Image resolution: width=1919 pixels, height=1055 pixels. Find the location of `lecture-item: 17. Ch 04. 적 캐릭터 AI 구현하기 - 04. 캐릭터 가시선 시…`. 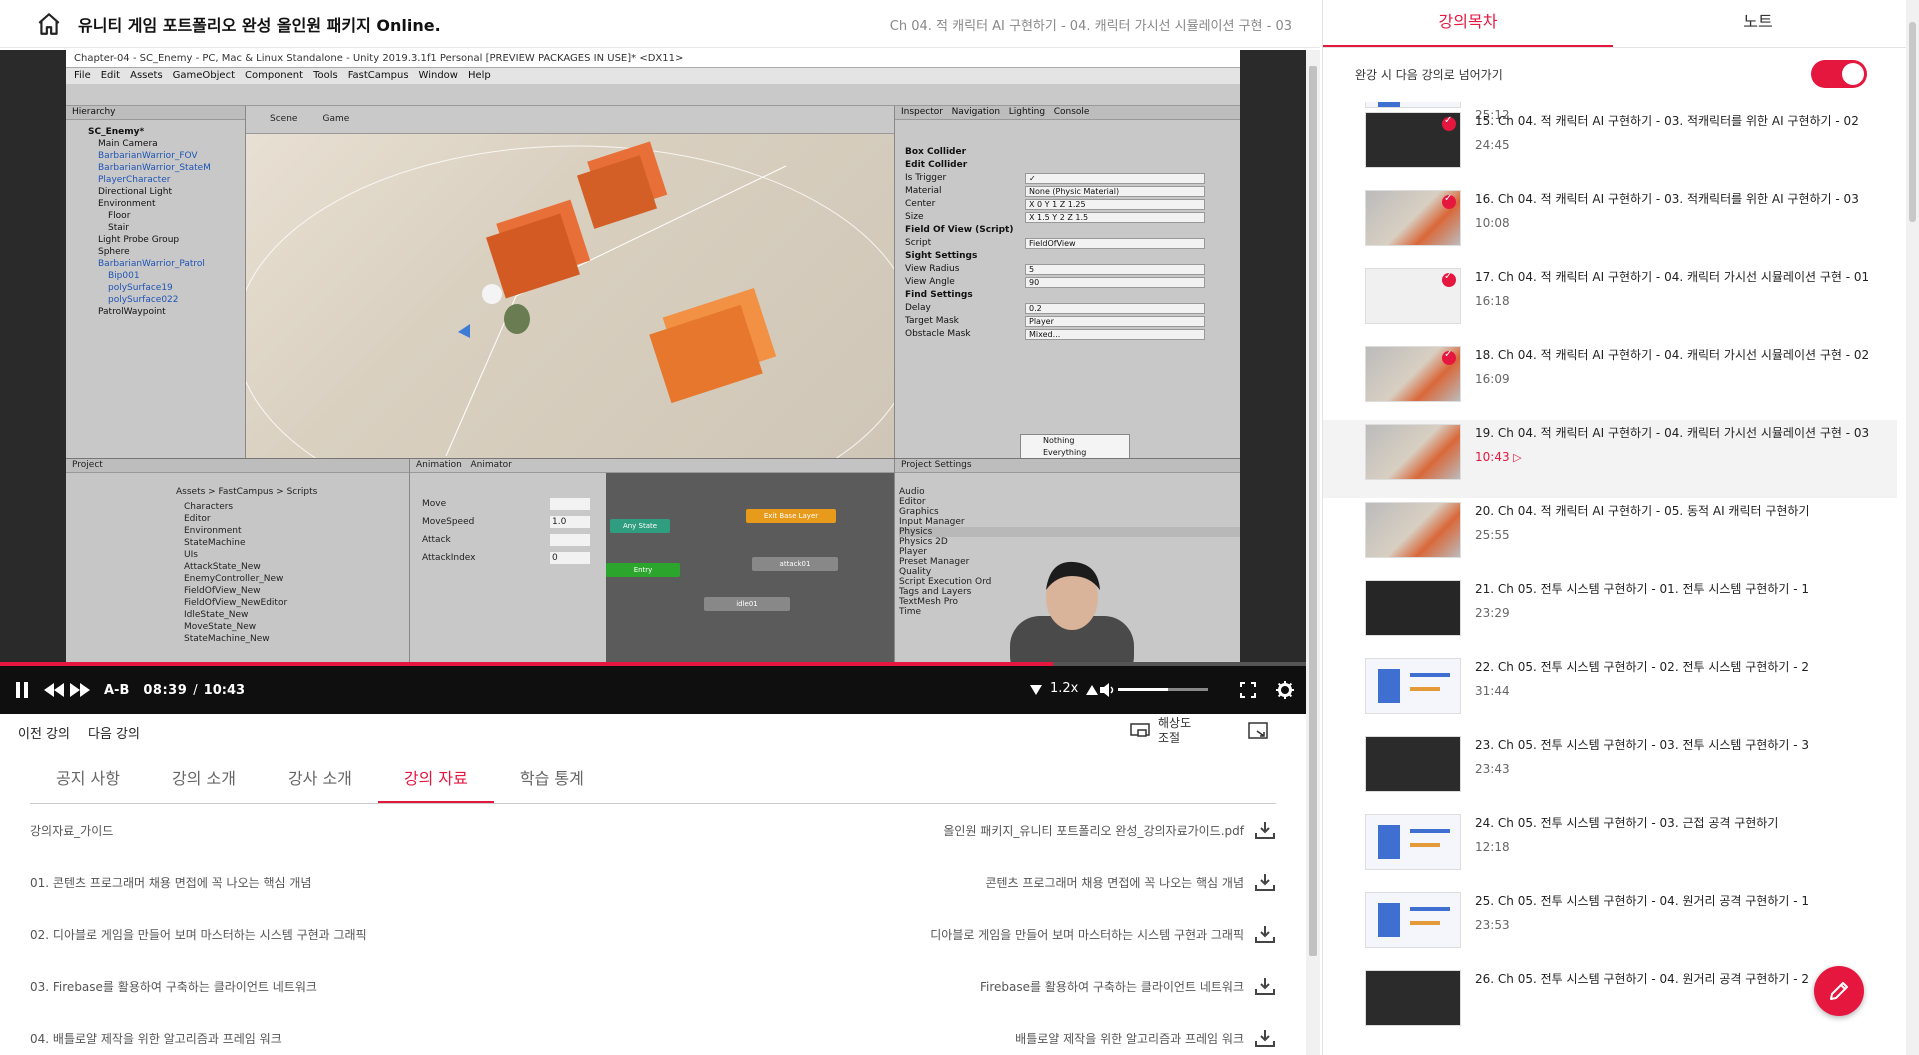

lecture-item: 17. Ch 04. 적 캐릭터 AI 구현하기 - 04. 캐릭터 가시선 시… is located at coordinates (1610, 303).